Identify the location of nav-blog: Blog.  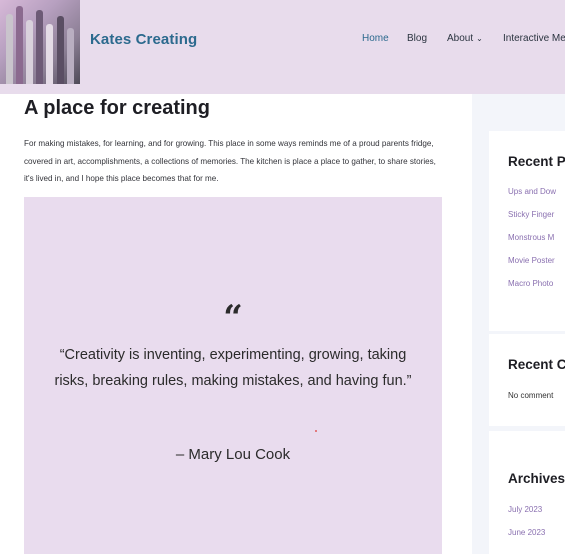
(417, 38).